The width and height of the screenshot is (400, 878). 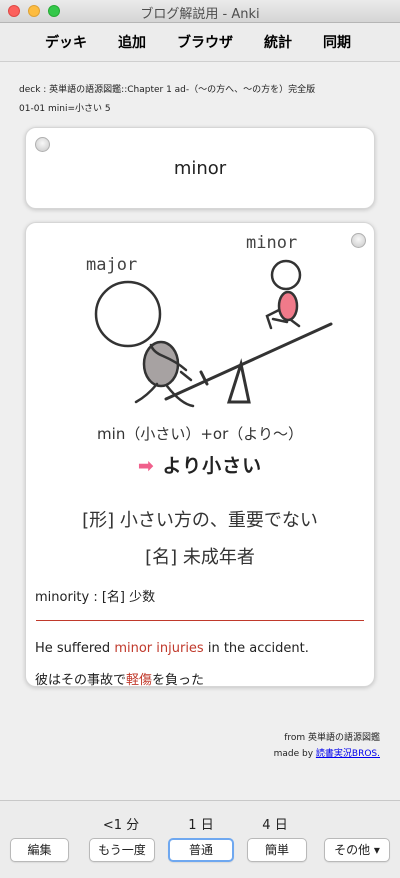 I want to click on example-japanese: 彼はその事故で軽傷を負った, so click(x=119, y=678).